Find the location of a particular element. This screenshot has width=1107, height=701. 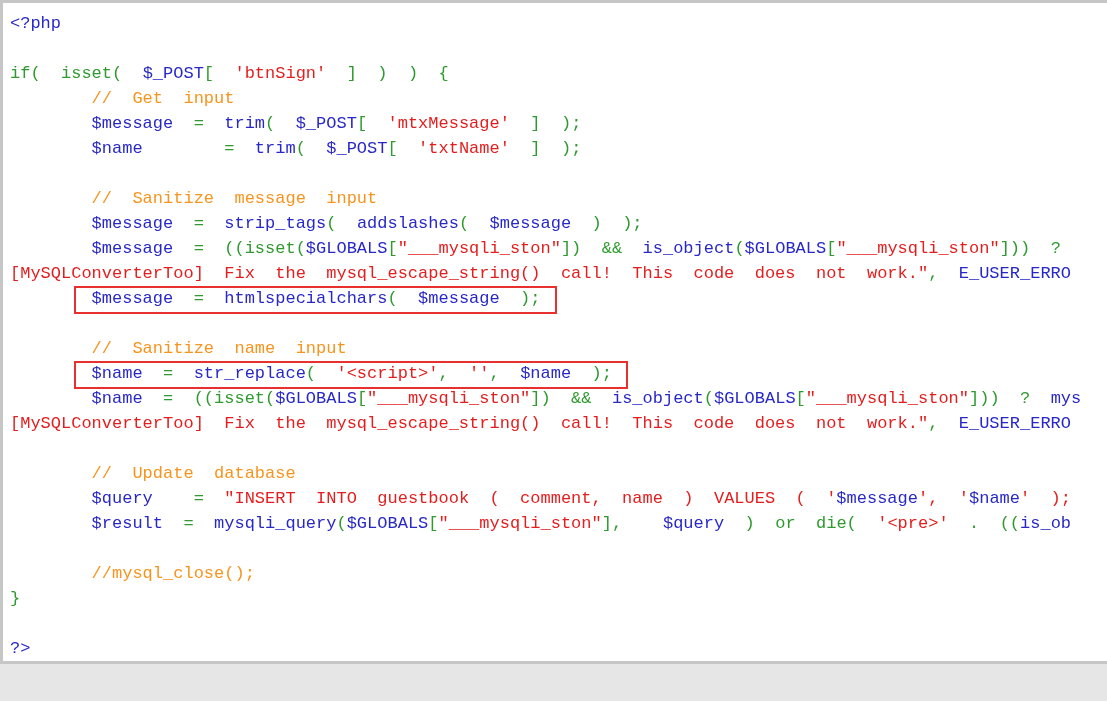

code-comment: // Sanitize name input is located at coordinates (219, 349).